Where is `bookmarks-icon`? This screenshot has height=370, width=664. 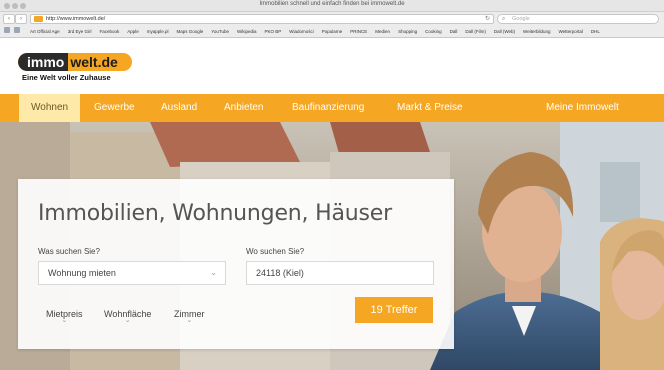
bookmarks-icon is located at coordinates (7, 30).